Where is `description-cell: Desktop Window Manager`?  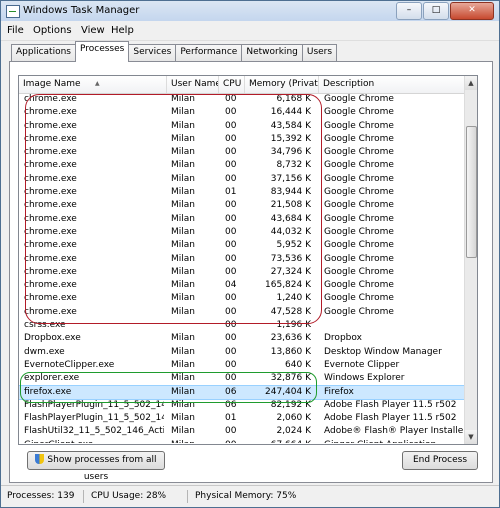 description-cell: Desktop Window Manager is located at coordinates (383, 351).